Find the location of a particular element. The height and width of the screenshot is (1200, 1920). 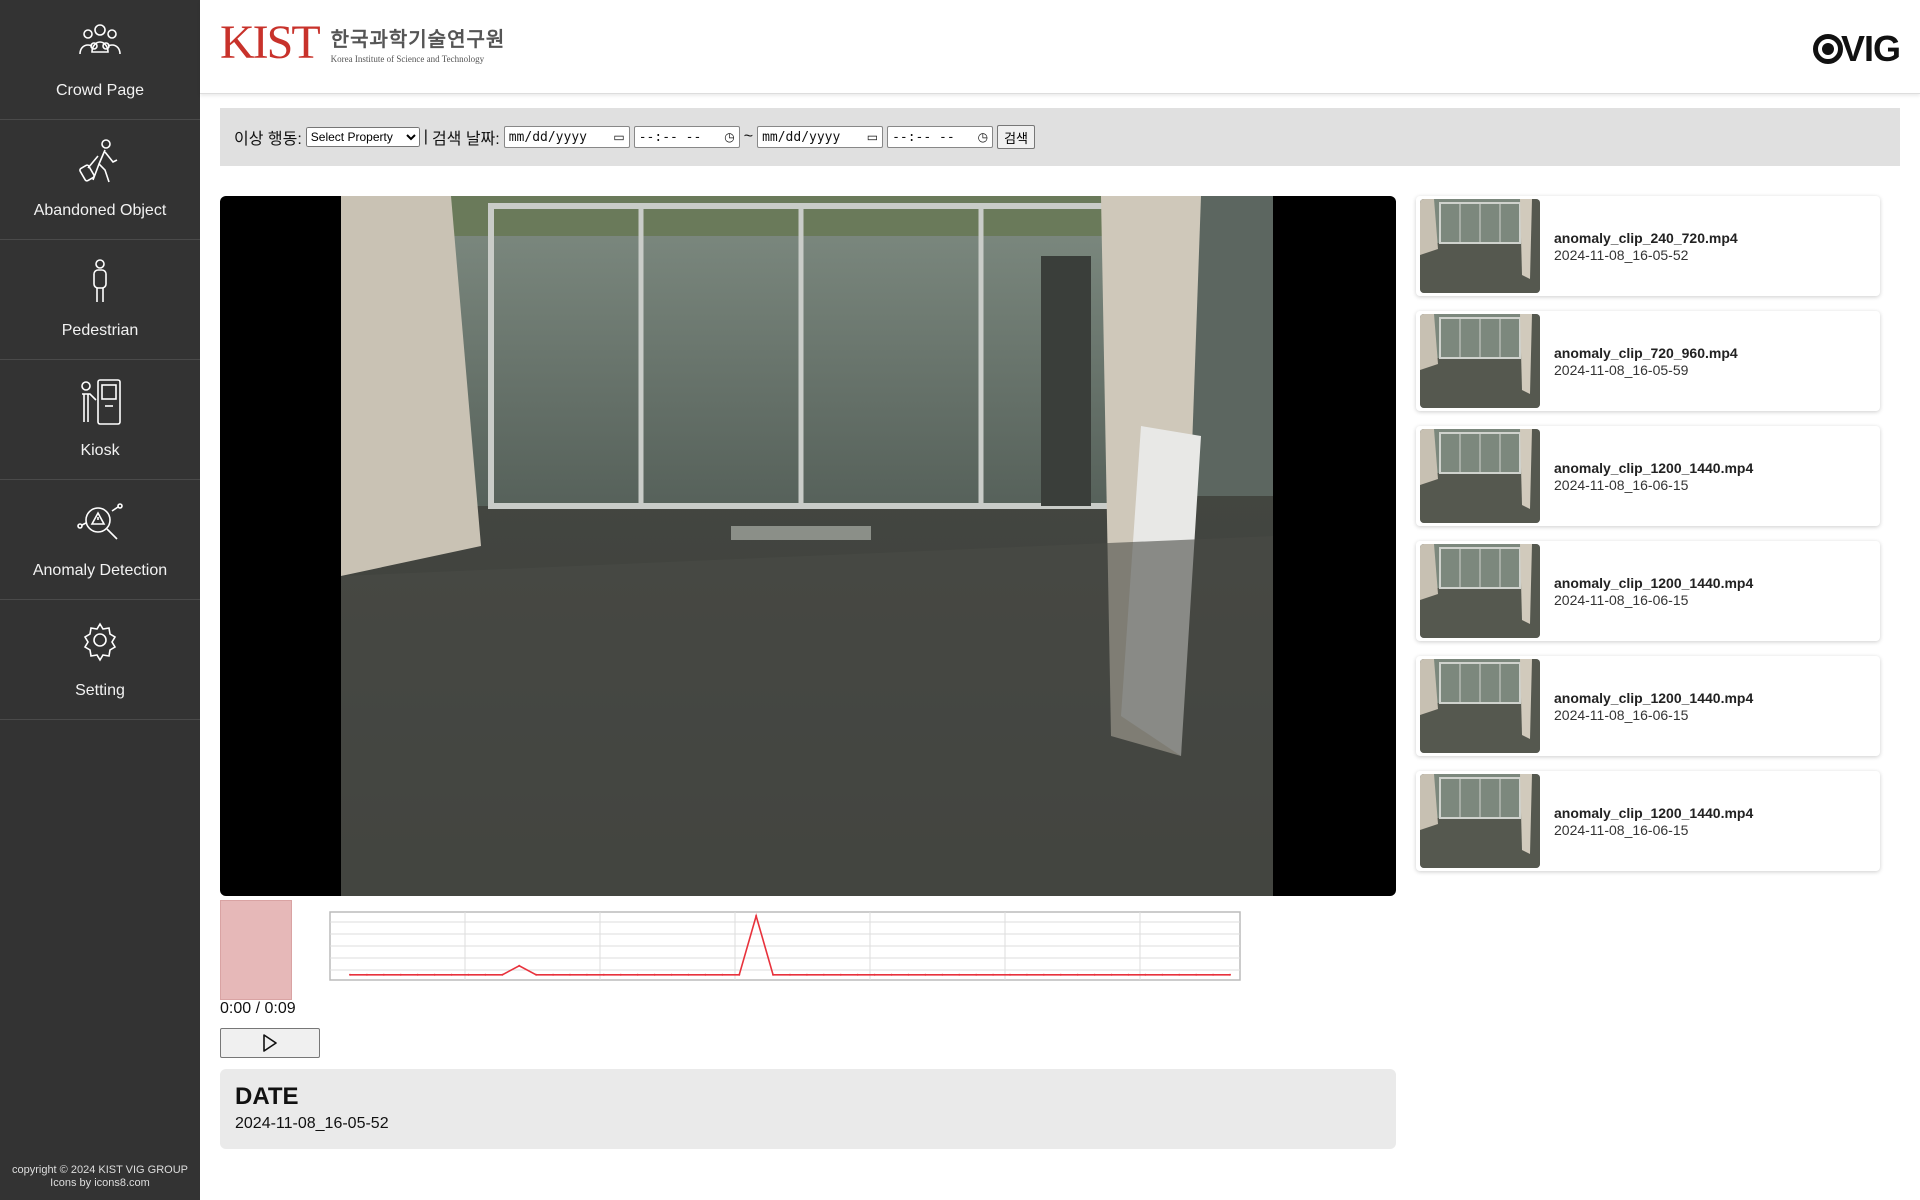

play-icon is located at coordinates (270, 1043).